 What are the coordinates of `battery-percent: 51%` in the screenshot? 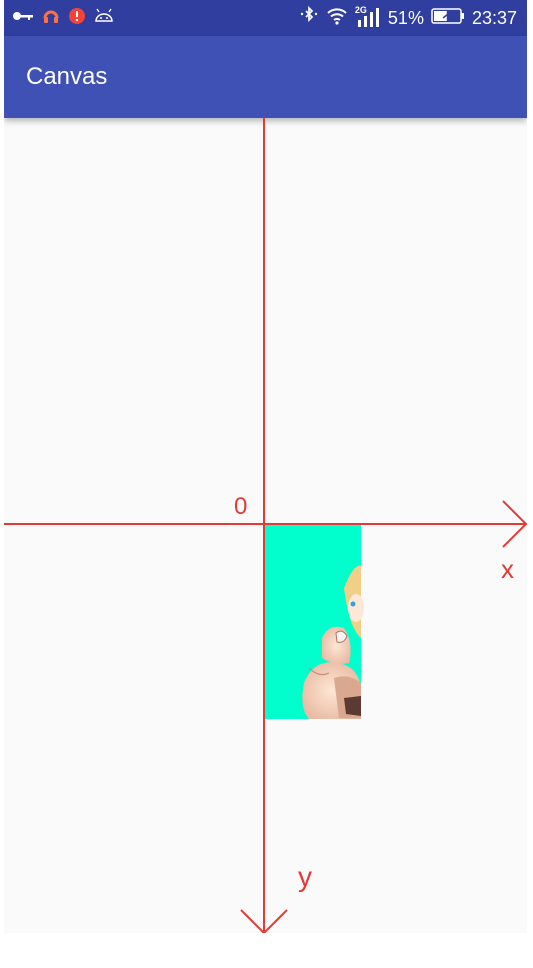 It's located at (405, 17).